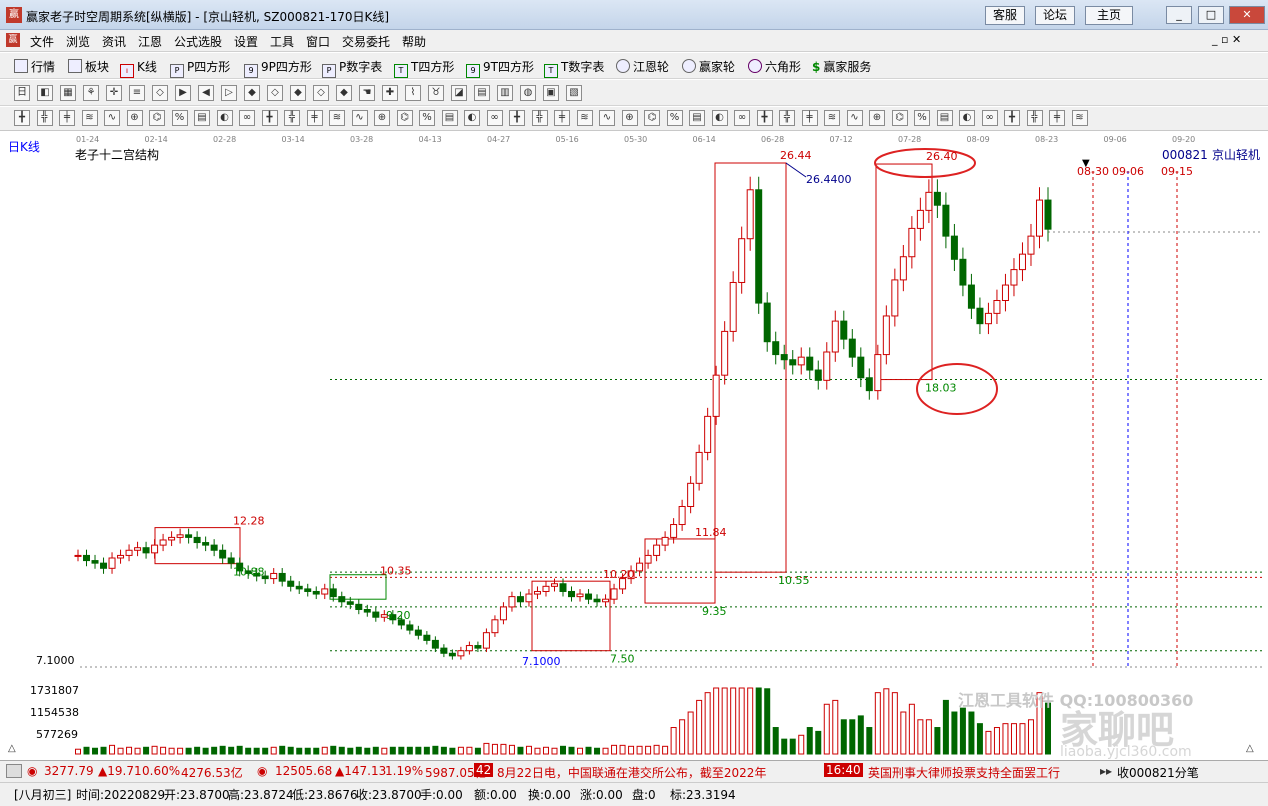  What do you see at coordinates (114, 93) in the screenshot?
I see `tool-icon-5: ✛` at bounding box center [114, 93].